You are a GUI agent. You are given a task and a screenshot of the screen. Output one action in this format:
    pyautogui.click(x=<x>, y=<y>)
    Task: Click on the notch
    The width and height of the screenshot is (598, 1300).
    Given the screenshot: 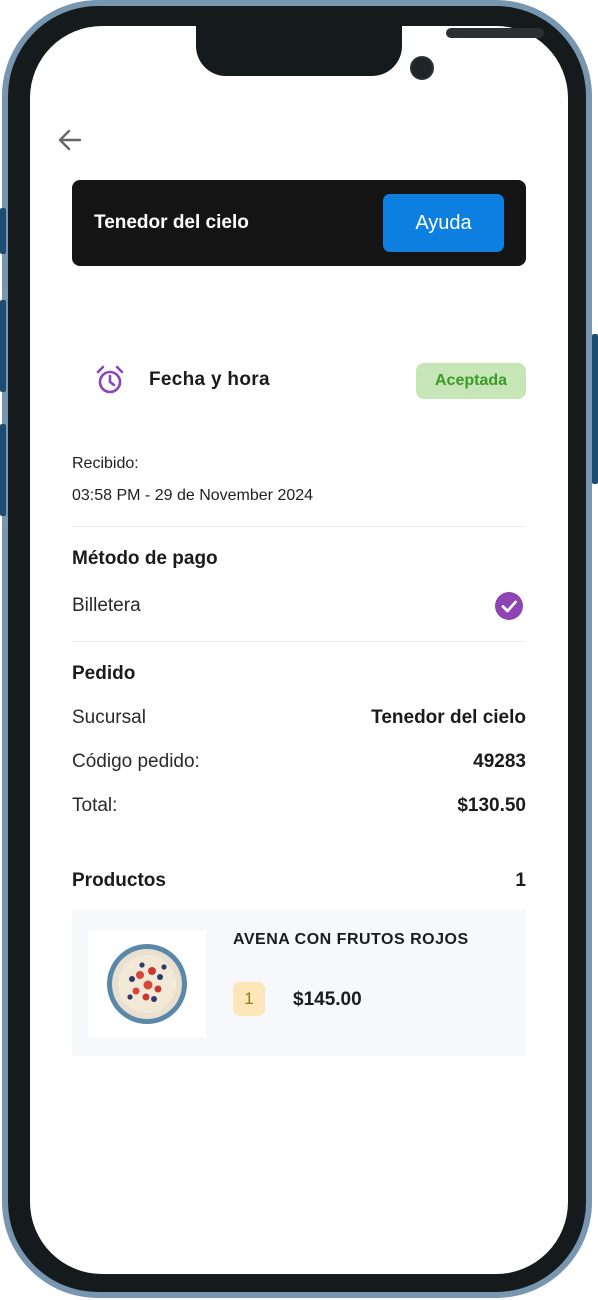 What is the action you would take?
    pyautogui.click(x=370, y=51)
    